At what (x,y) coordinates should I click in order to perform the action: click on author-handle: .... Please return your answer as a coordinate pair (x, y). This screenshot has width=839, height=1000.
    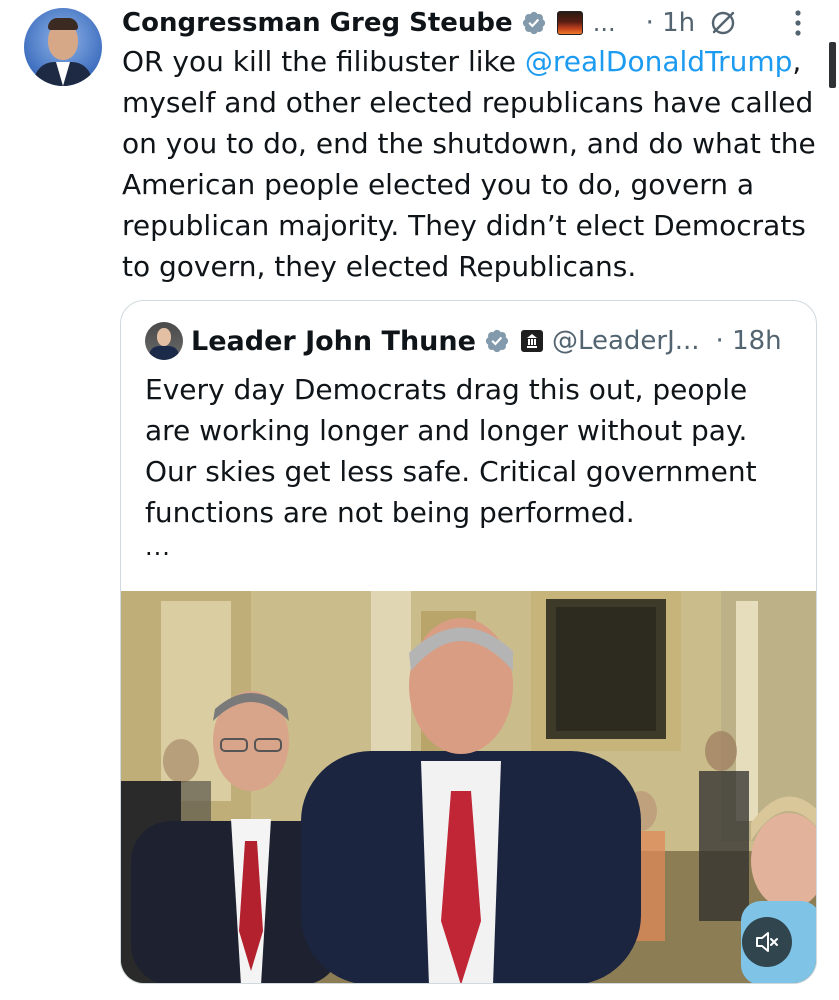
    Looking at the image, I should click on (604, 23).